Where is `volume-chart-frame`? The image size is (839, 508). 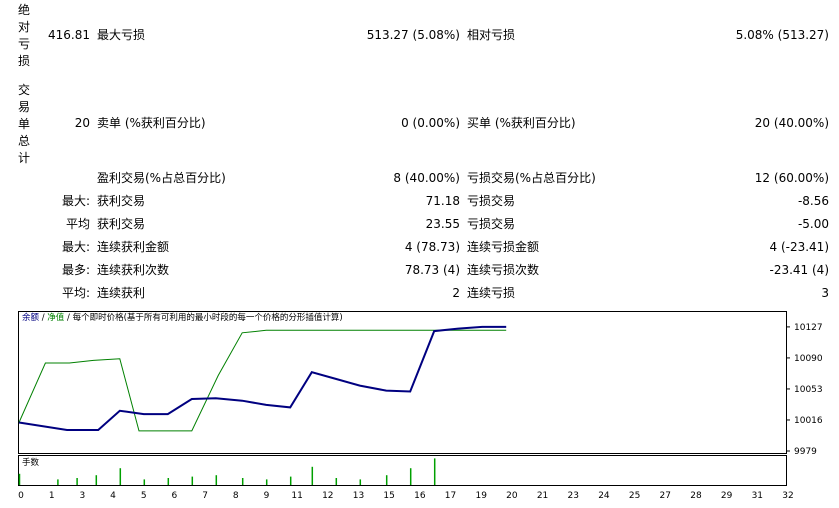
volume-chart-frame is located at coordinates (402, 470).